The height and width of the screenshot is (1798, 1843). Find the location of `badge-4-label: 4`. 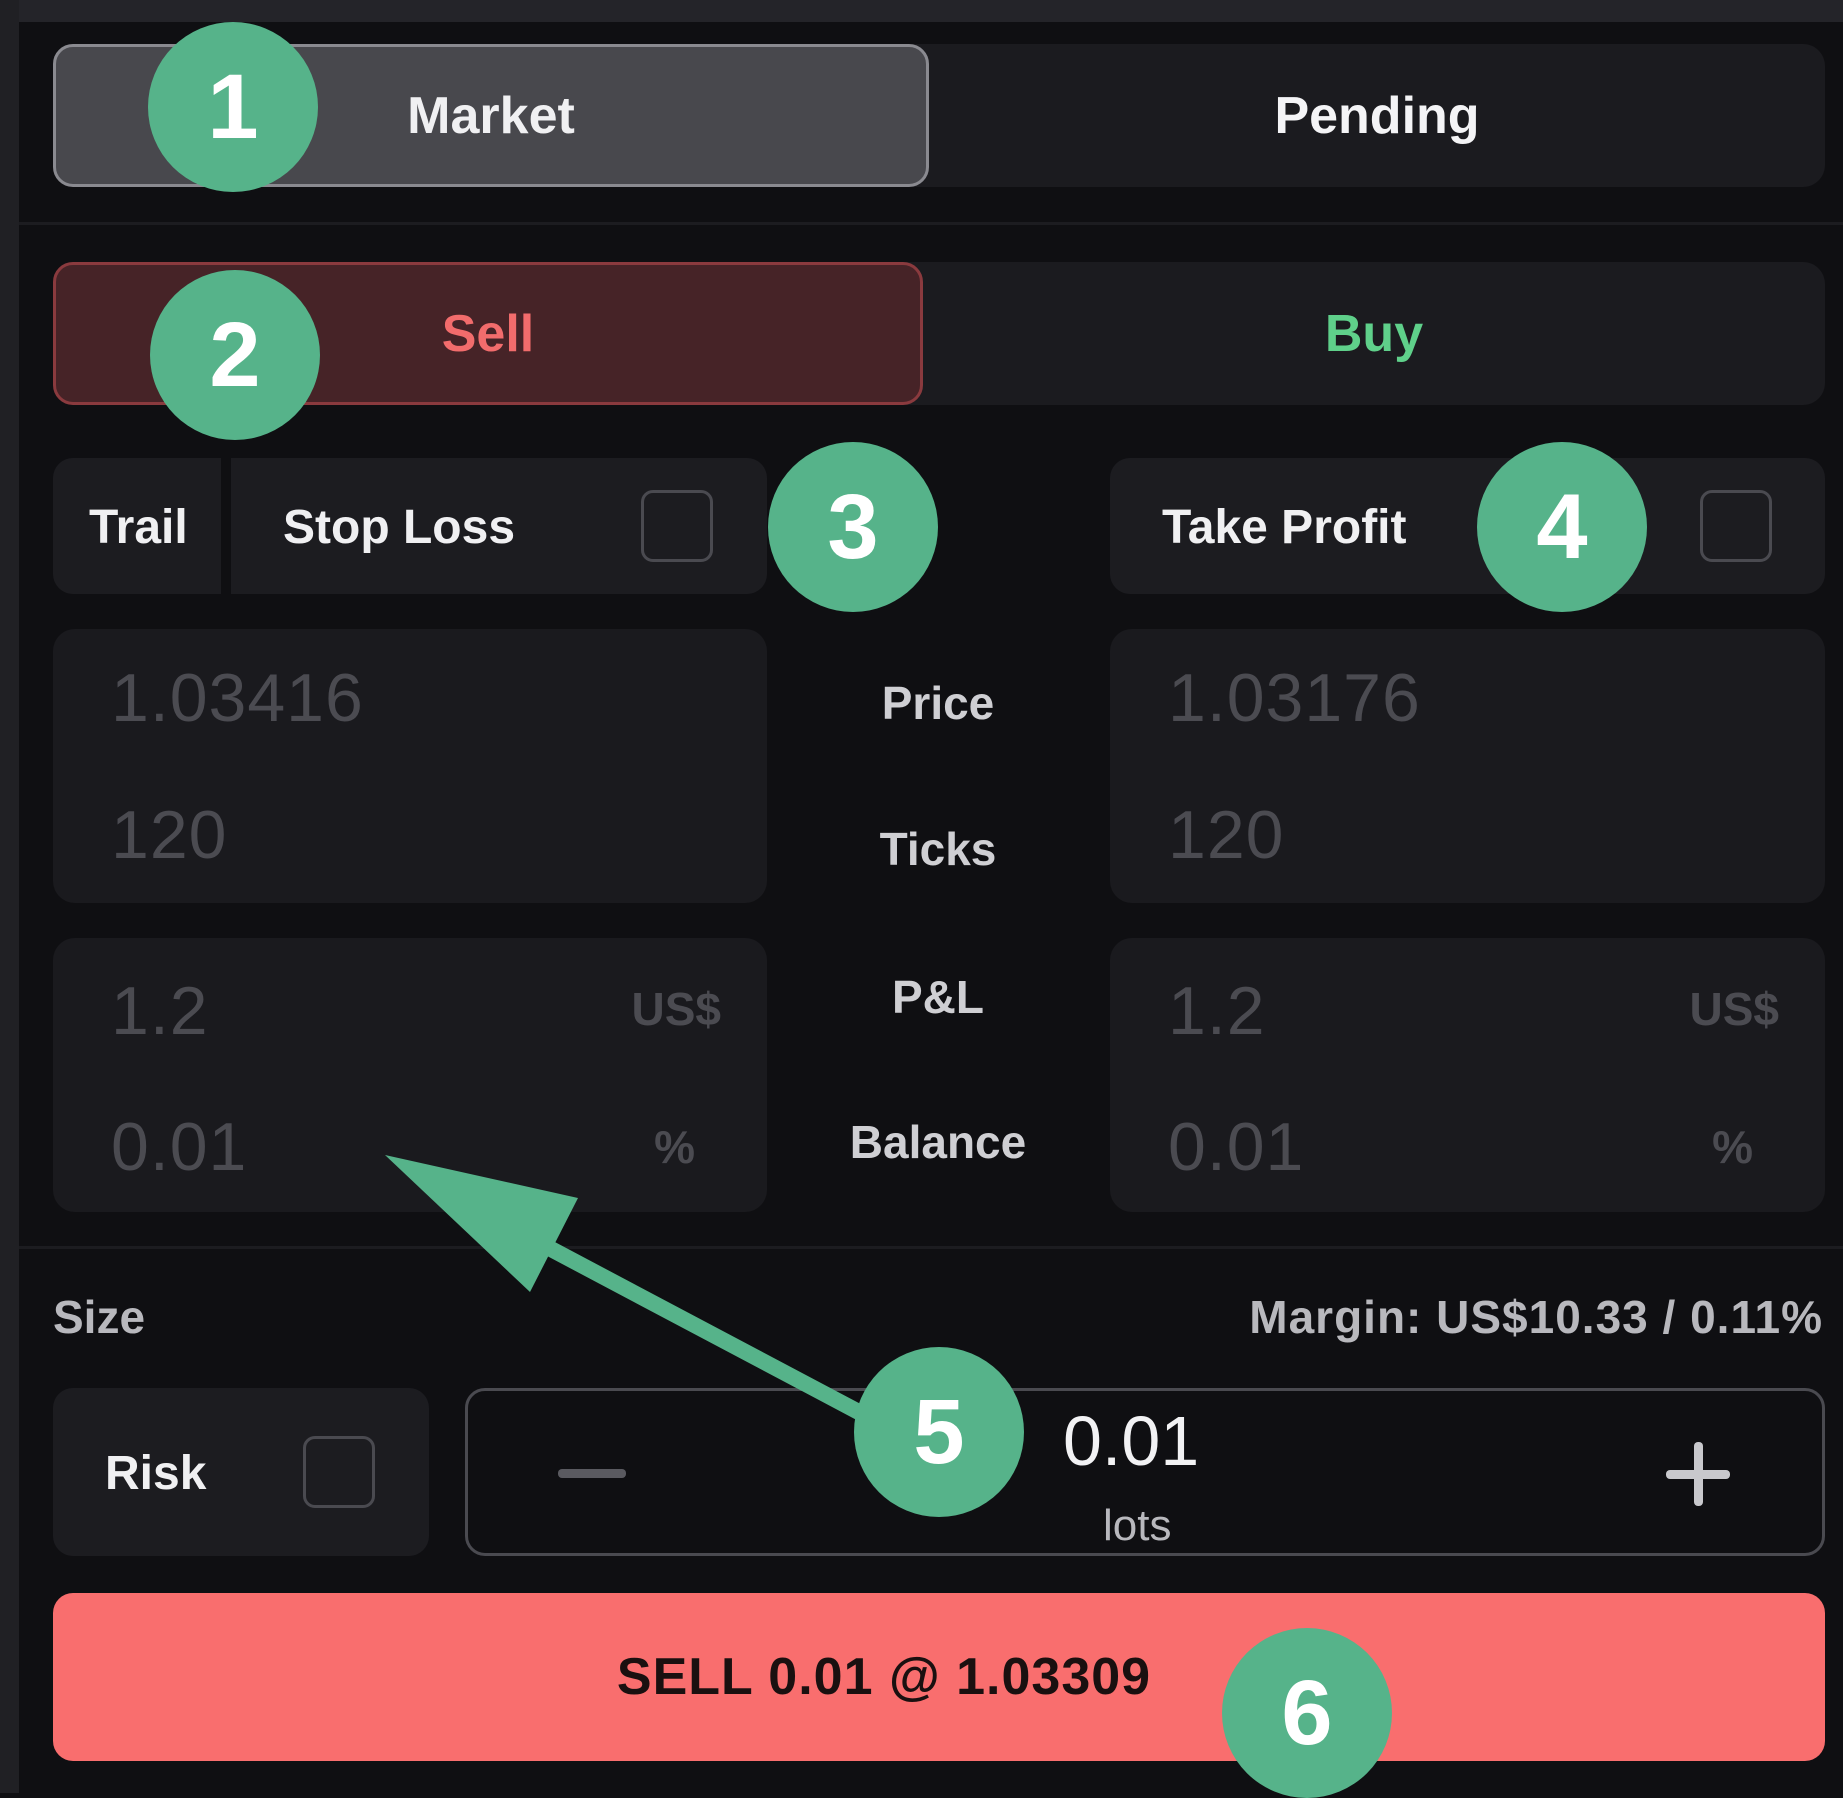

badge-4-label: 4 is located at coordinates (1562, 526).